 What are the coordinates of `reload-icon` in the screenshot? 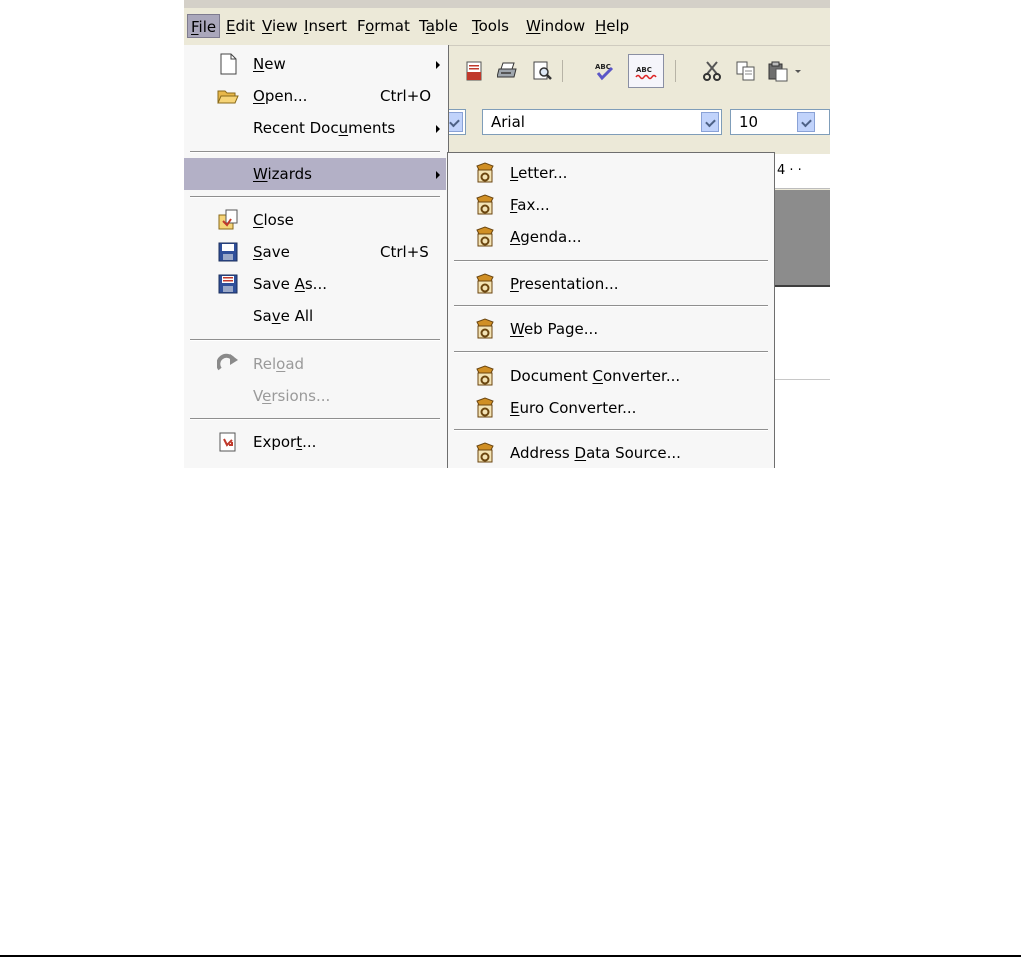 It's located at (227, 362).